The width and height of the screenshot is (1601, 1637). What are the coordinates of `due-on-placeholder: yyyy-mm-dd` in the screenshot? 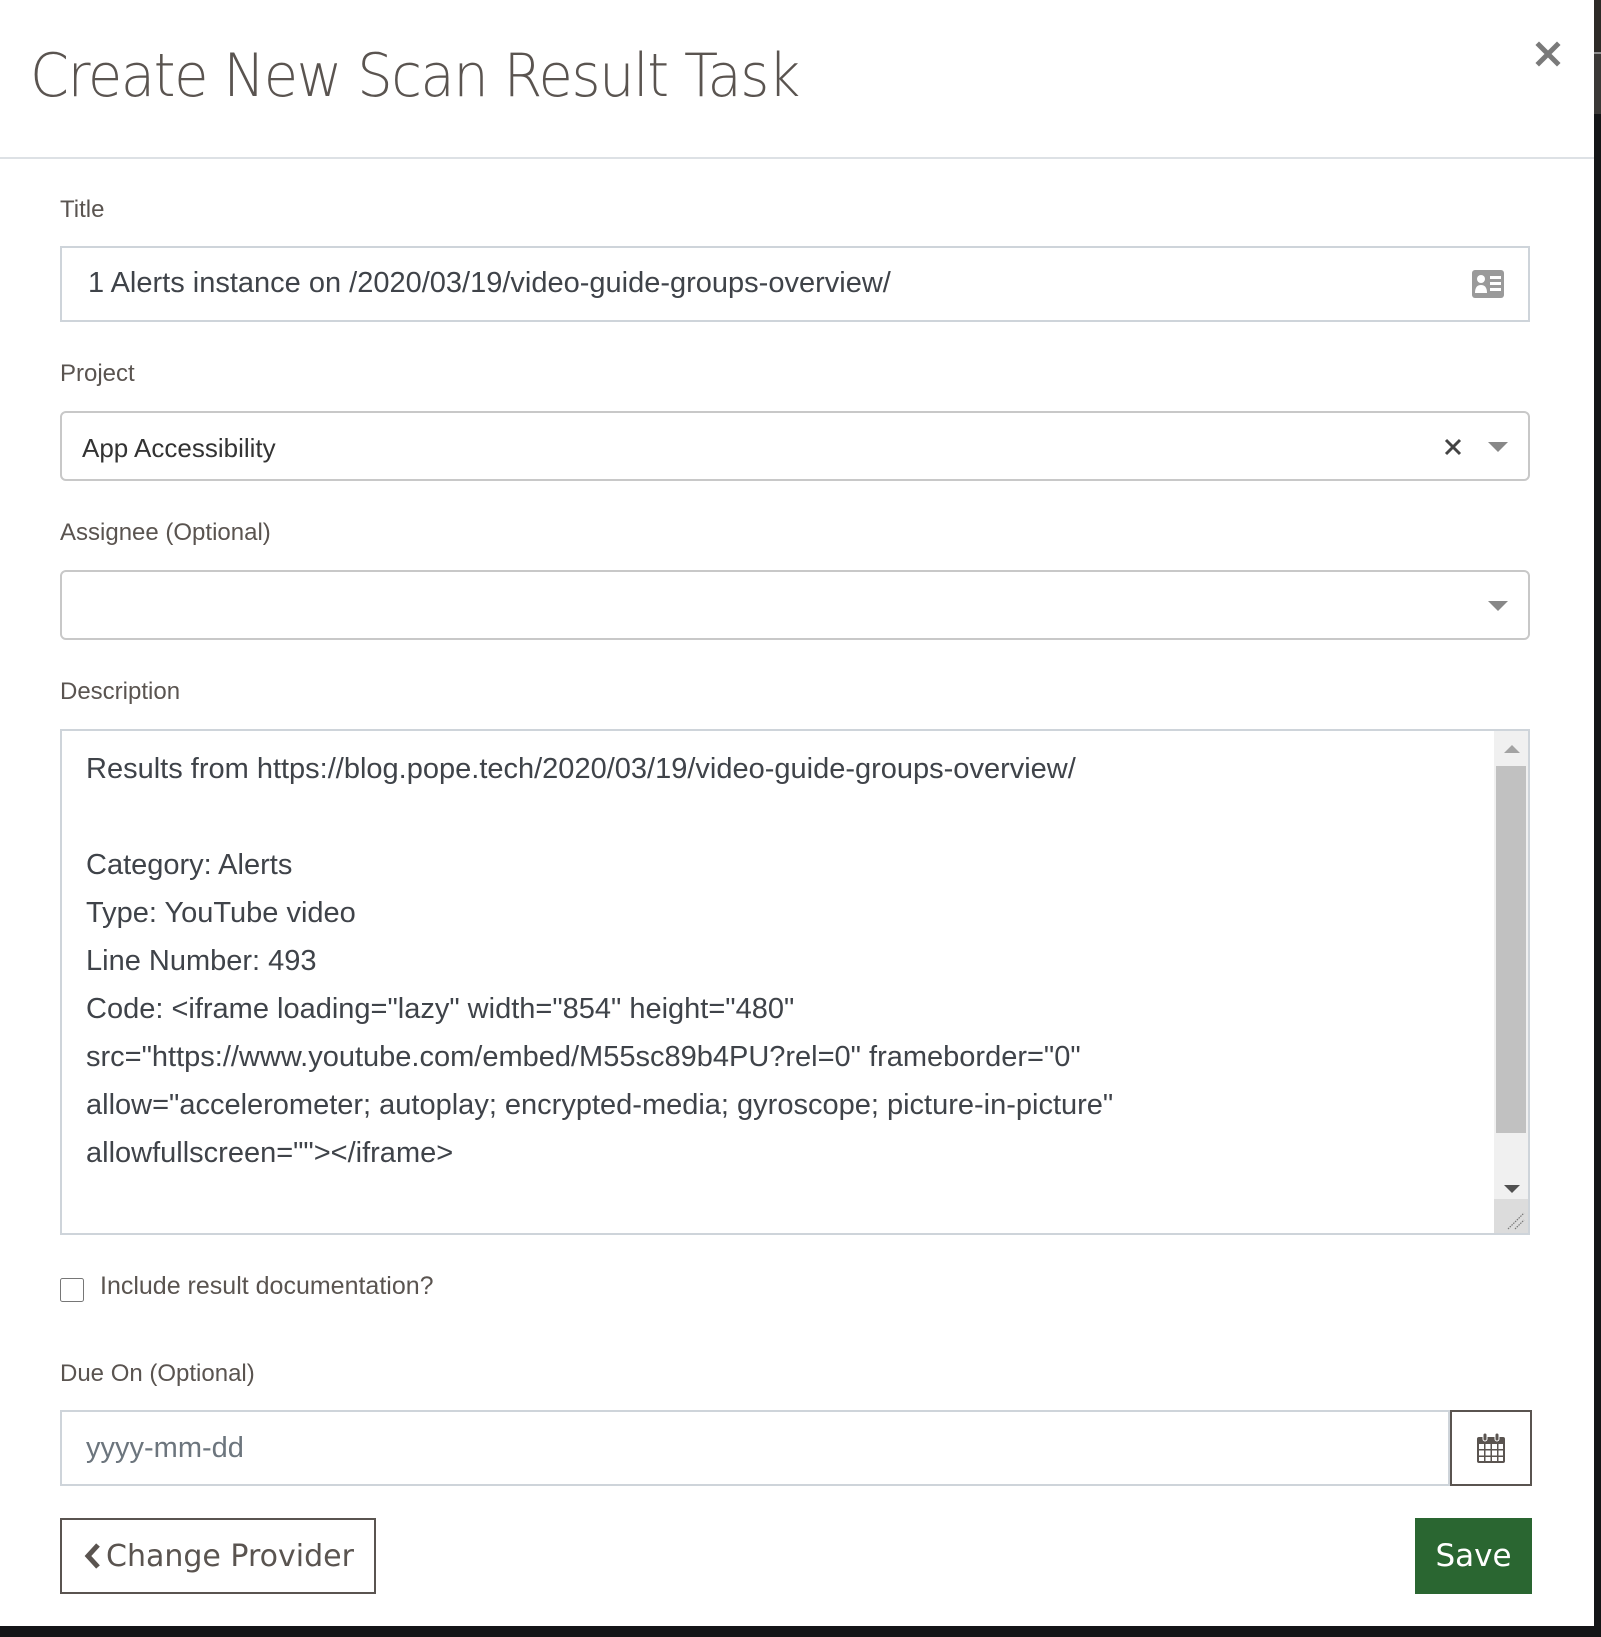 It's located at (165, 1448).